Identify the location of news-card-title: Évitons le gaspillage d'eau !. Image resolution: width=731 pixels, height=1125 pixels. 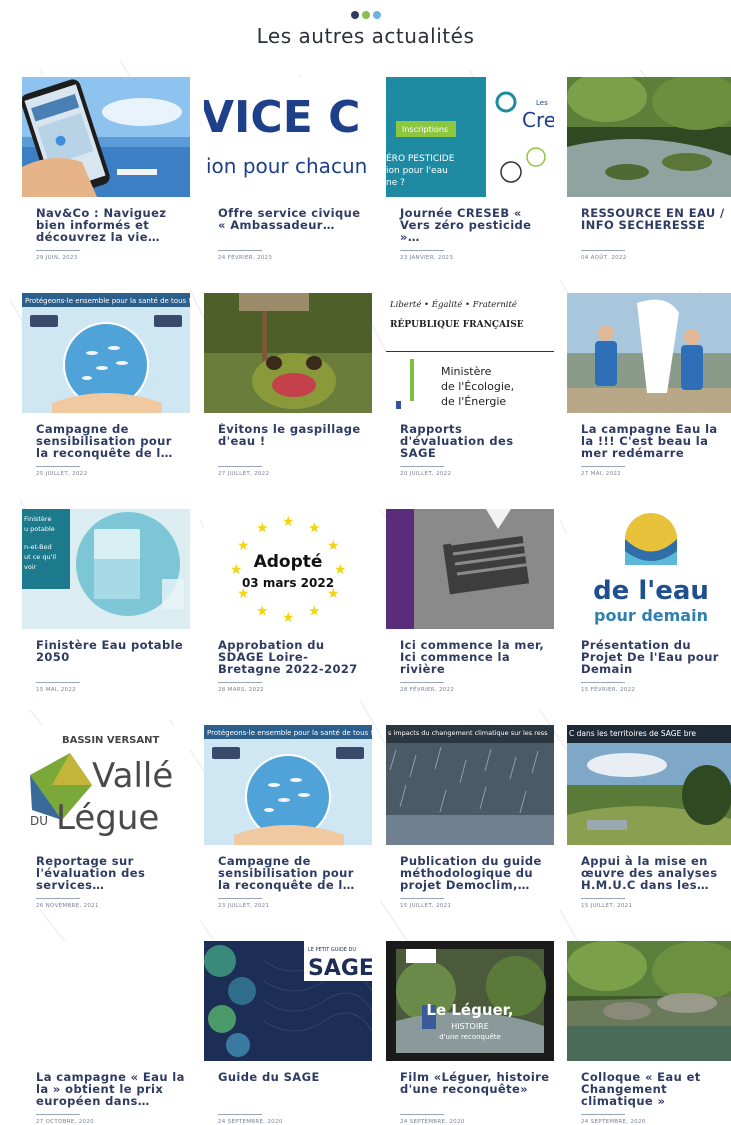
(288, 442).